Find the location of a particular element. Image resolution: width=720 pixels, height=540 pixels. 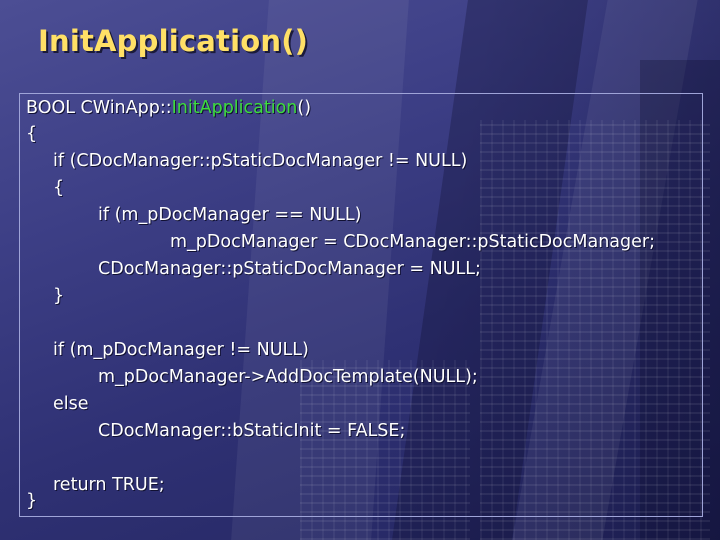

slide-title: InitApplication() is located at coordinates (173, 41).